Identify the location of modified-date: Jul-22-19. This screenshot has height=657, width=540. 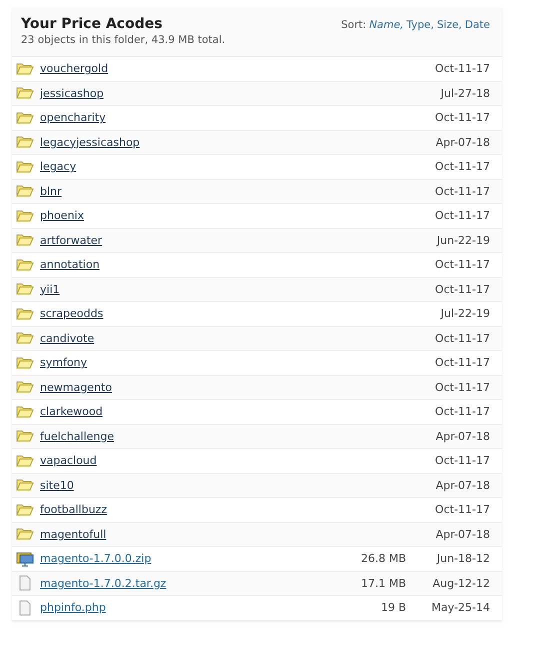
(464, 313).